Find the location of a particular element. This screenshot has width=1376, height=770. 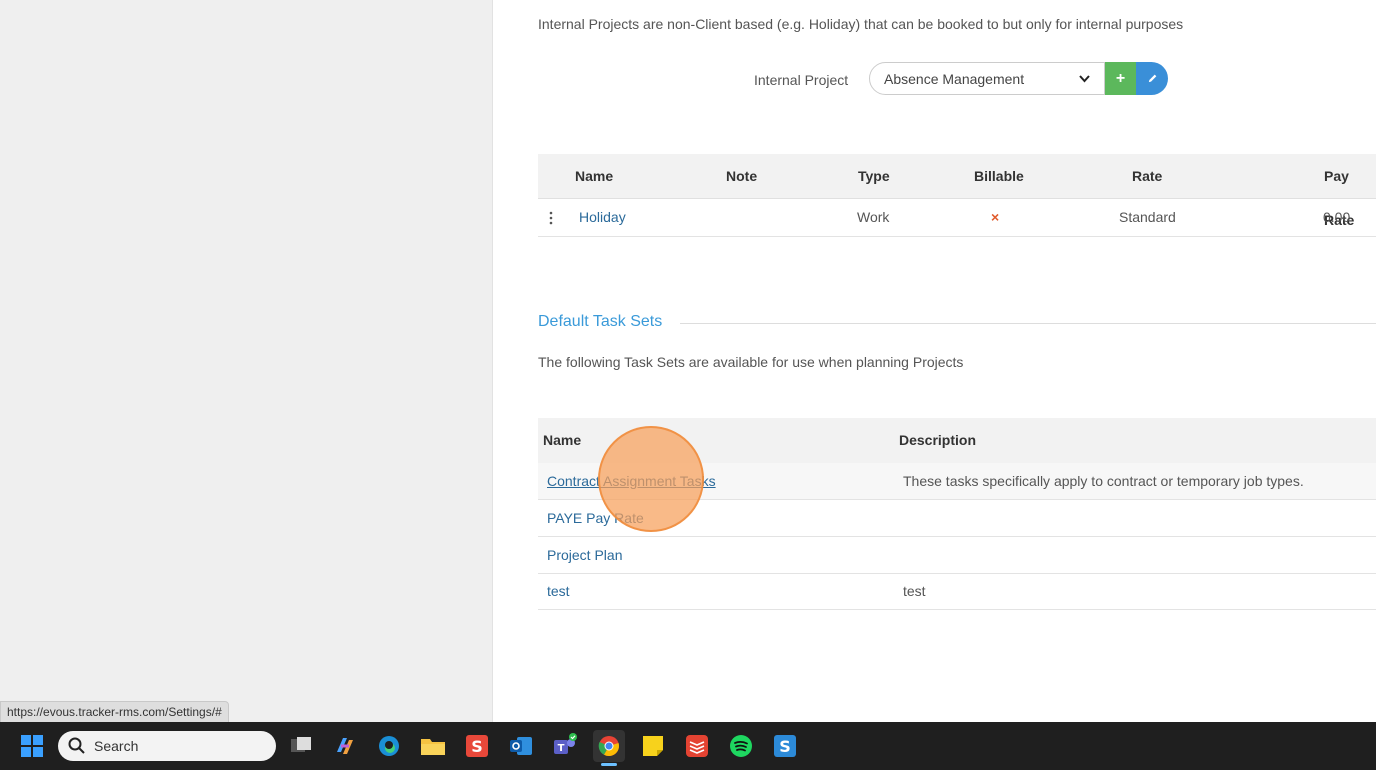

table-row: test test is located at coordinates (957, 591).